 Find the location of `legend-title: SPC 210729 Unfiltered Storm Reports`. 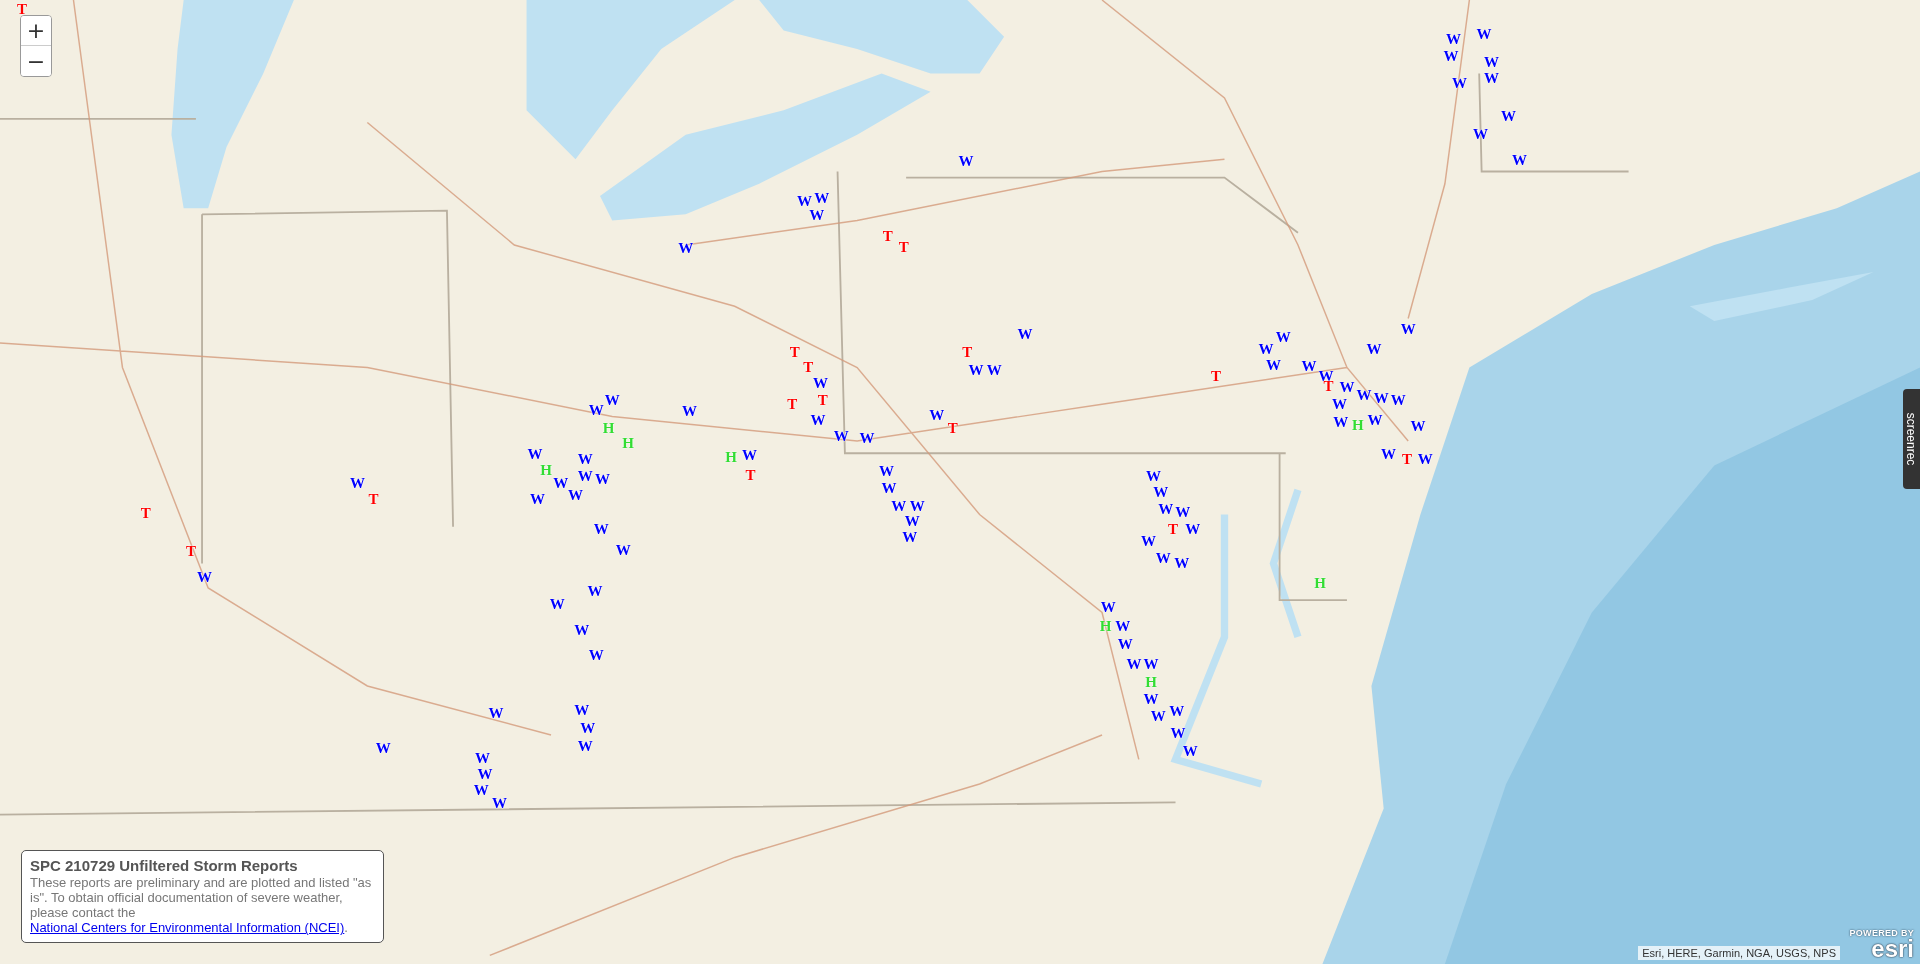

legend-title: SPC 210729 Unfiltered Storm Reports is located at coordinates (164, 866).